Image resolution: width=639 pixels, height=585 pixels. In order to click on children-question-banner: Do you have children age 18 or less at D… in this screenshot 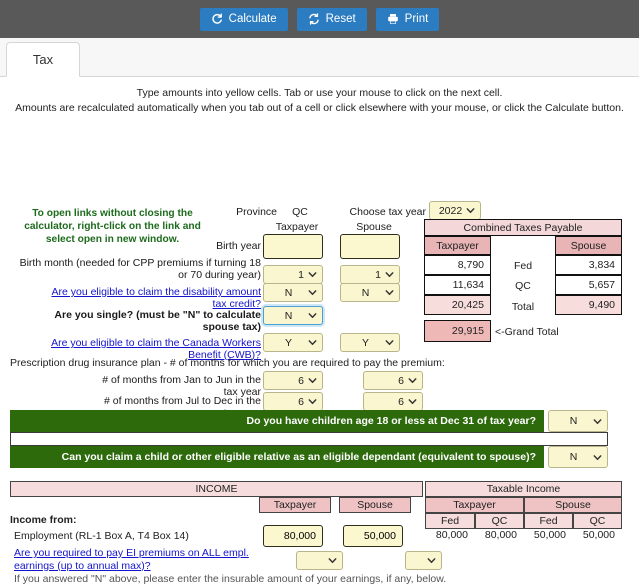, I will do `click(277, 421)`.